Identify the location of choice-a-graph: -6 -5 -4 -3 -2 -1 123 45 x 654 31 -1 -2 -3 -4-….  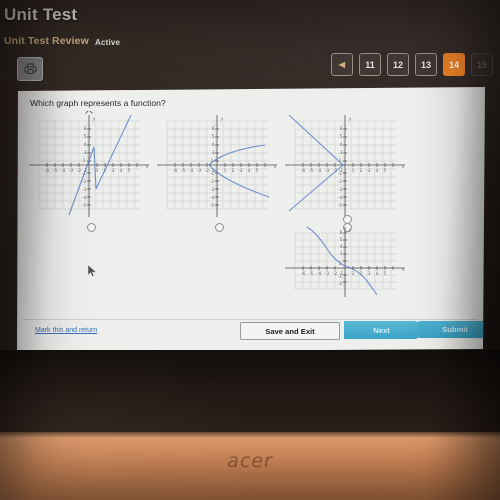
(89, 171).